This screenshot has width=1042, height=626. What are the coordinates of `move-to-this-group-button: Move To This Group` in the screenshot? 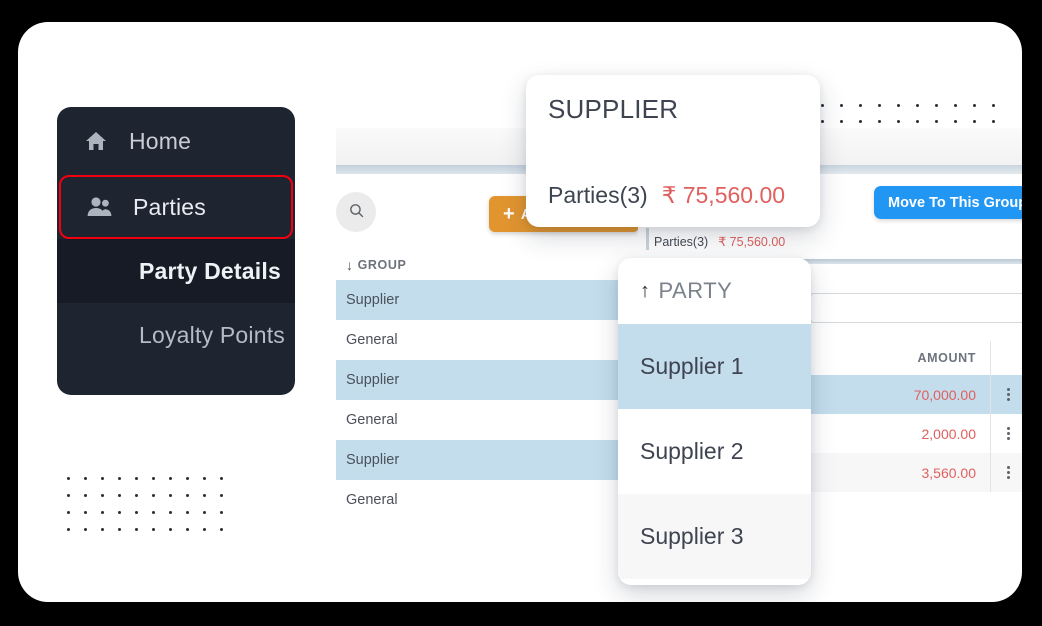 It's located at (948, 202).